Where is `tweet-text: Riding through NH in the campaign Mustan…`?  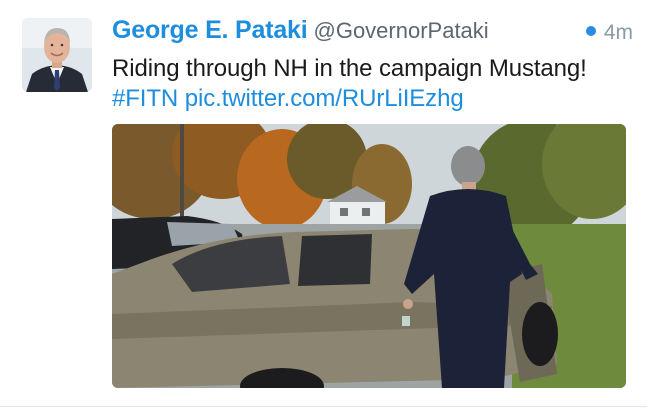 tweet-text: Riding through NH in the campaign Mustan… is located at coordinates (372, 84).